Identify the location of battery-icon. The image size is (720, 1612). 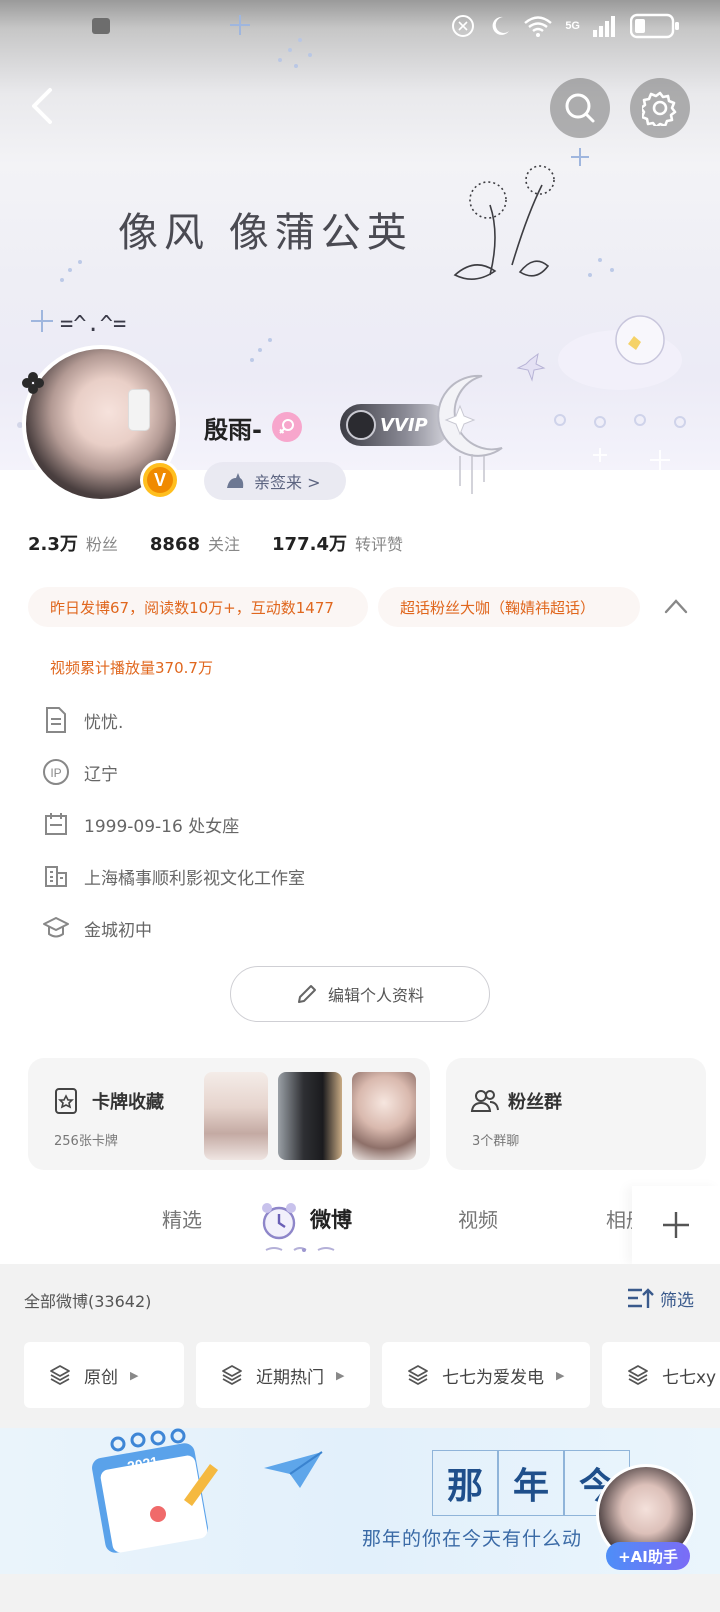
(654, 26).